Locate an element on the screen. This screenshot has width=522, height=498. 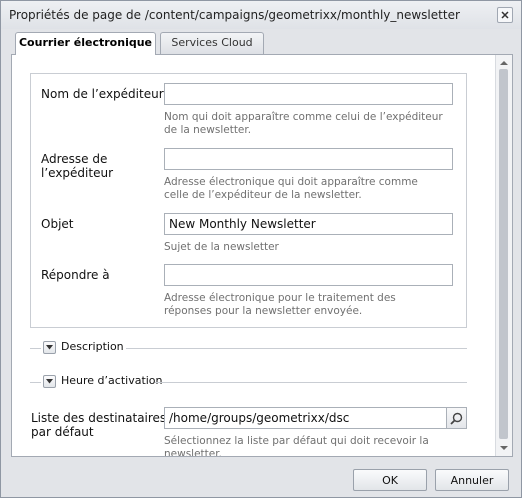
activation-time-toggle is located at coordinates (49, 381).